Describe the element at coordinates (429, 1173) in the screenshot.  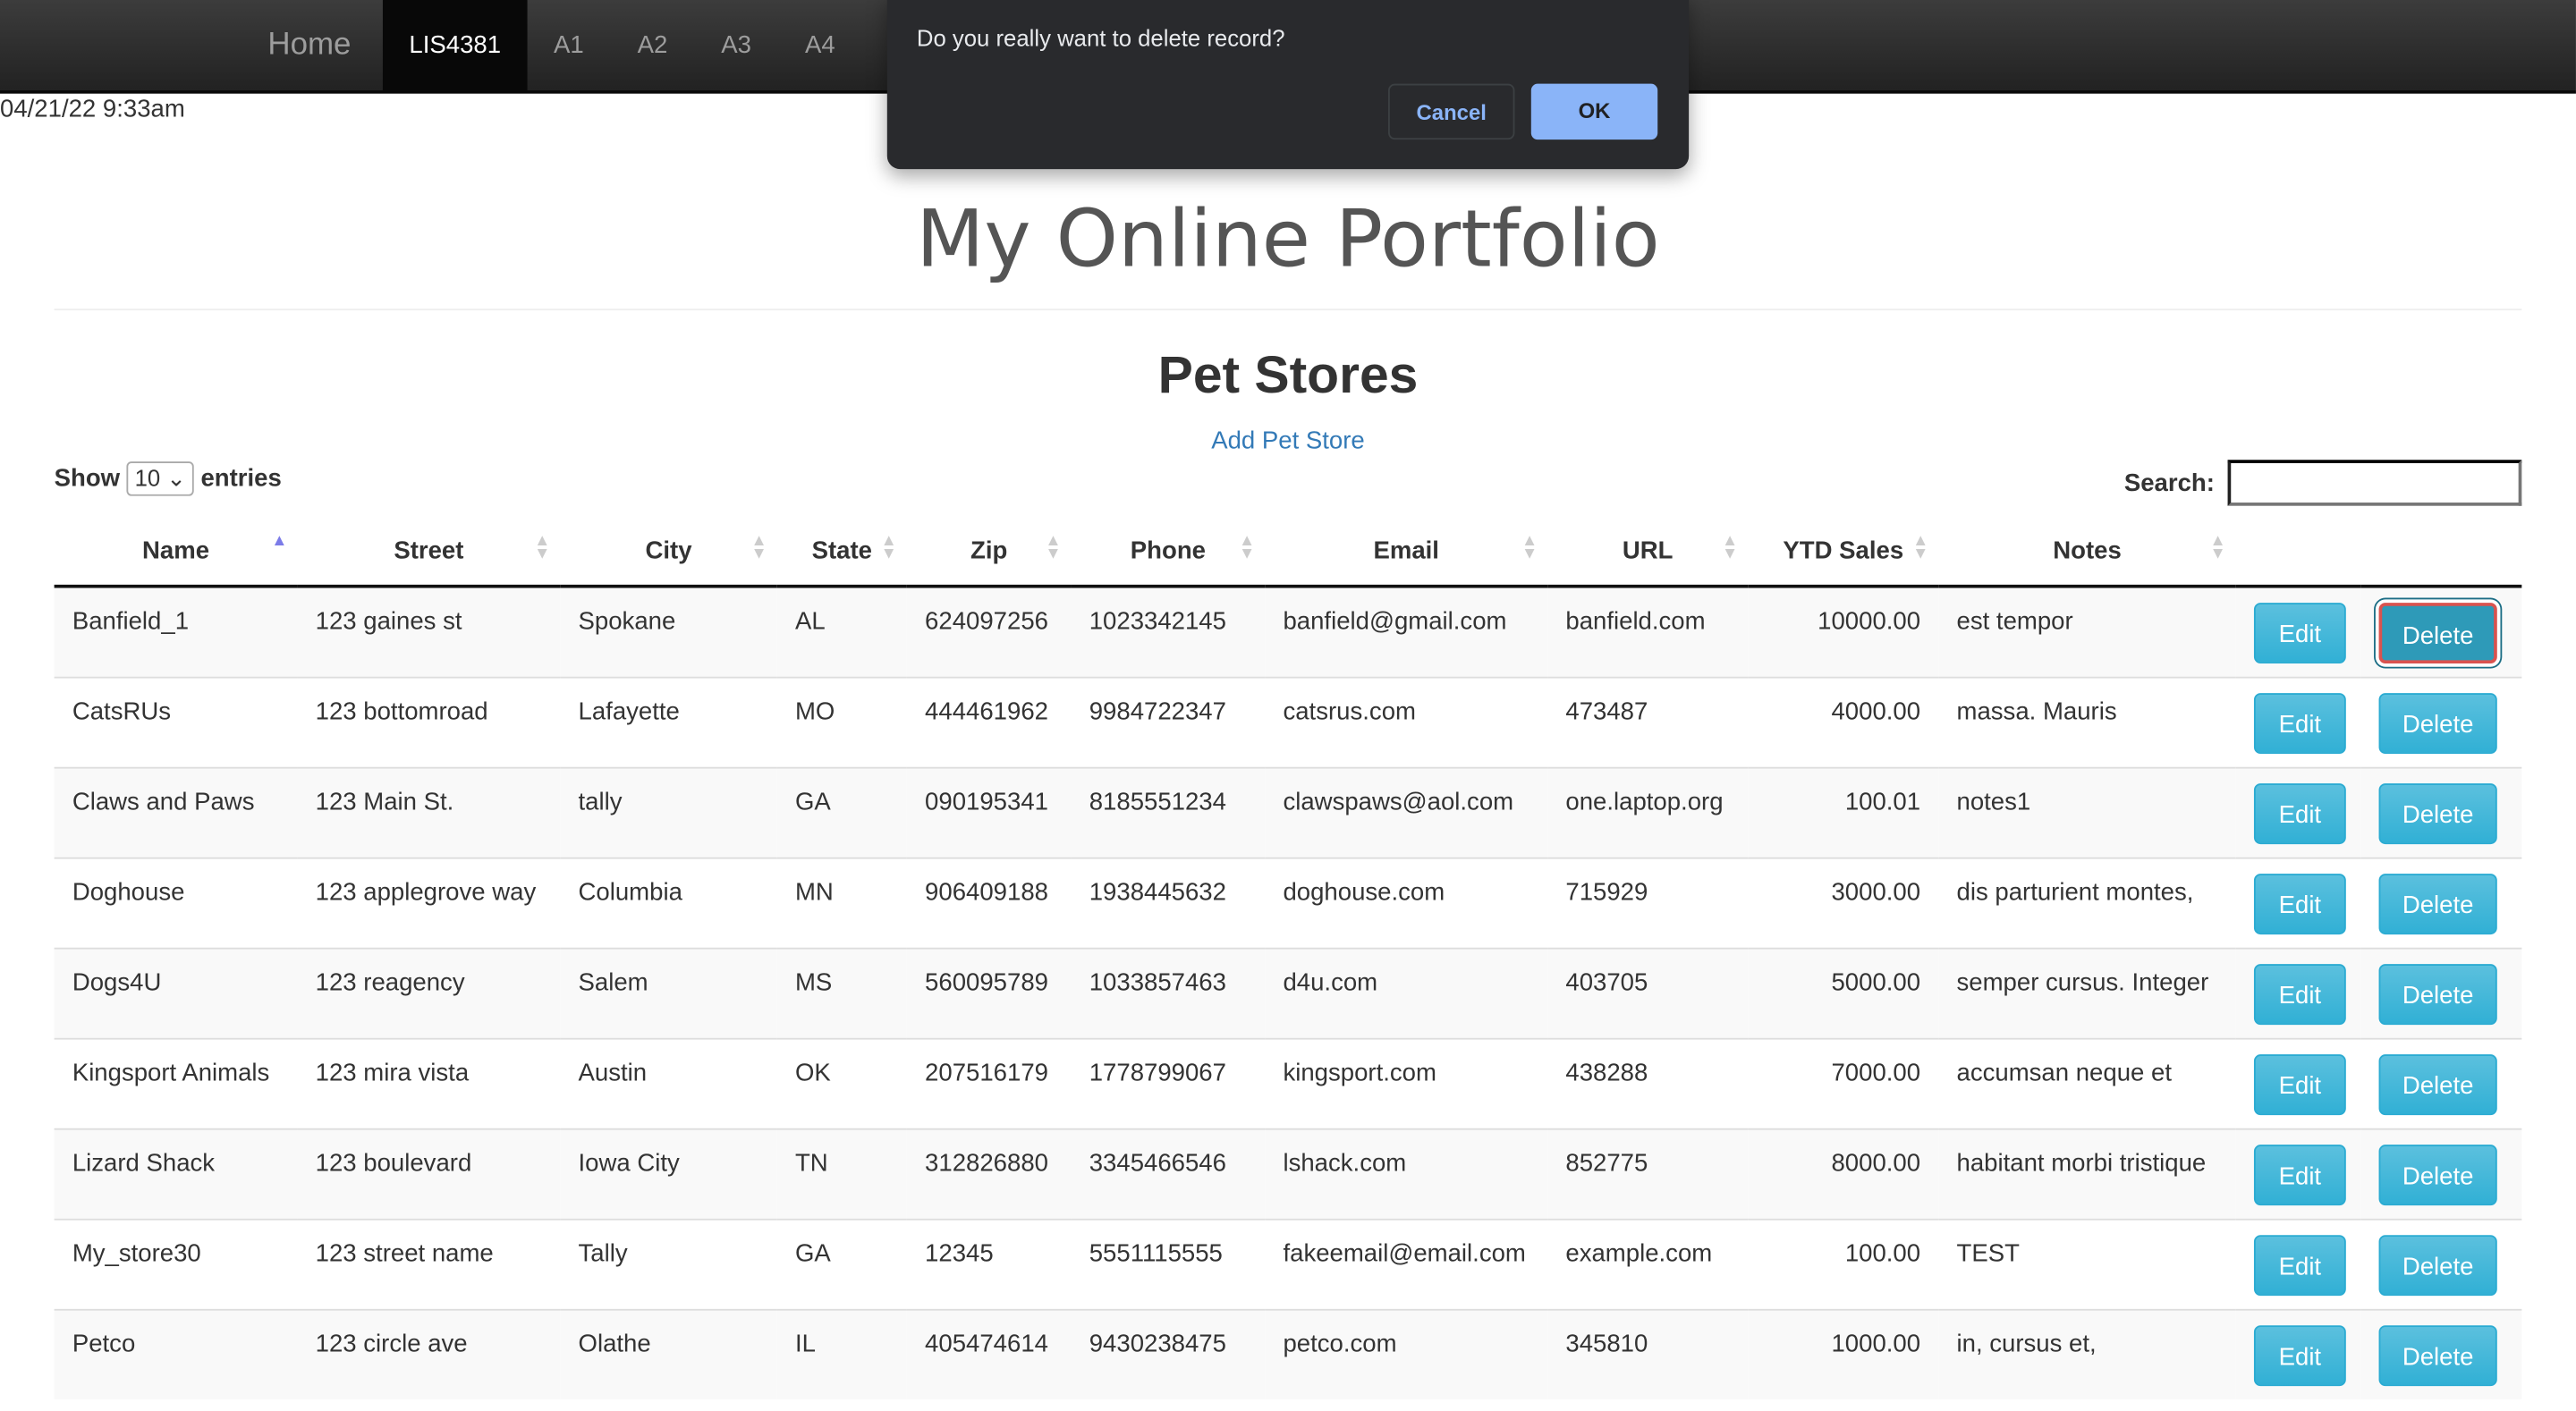
I see `cell-street: 123 boulevard` at that location.